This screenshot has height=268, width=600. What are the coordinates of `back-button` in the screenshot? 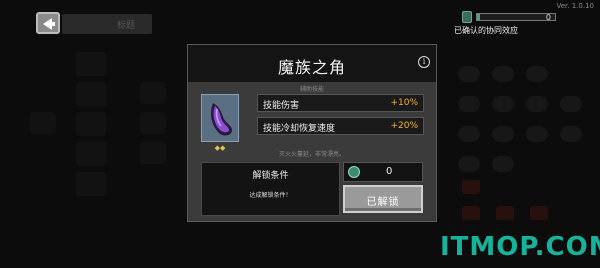 It's located at (48, 23).